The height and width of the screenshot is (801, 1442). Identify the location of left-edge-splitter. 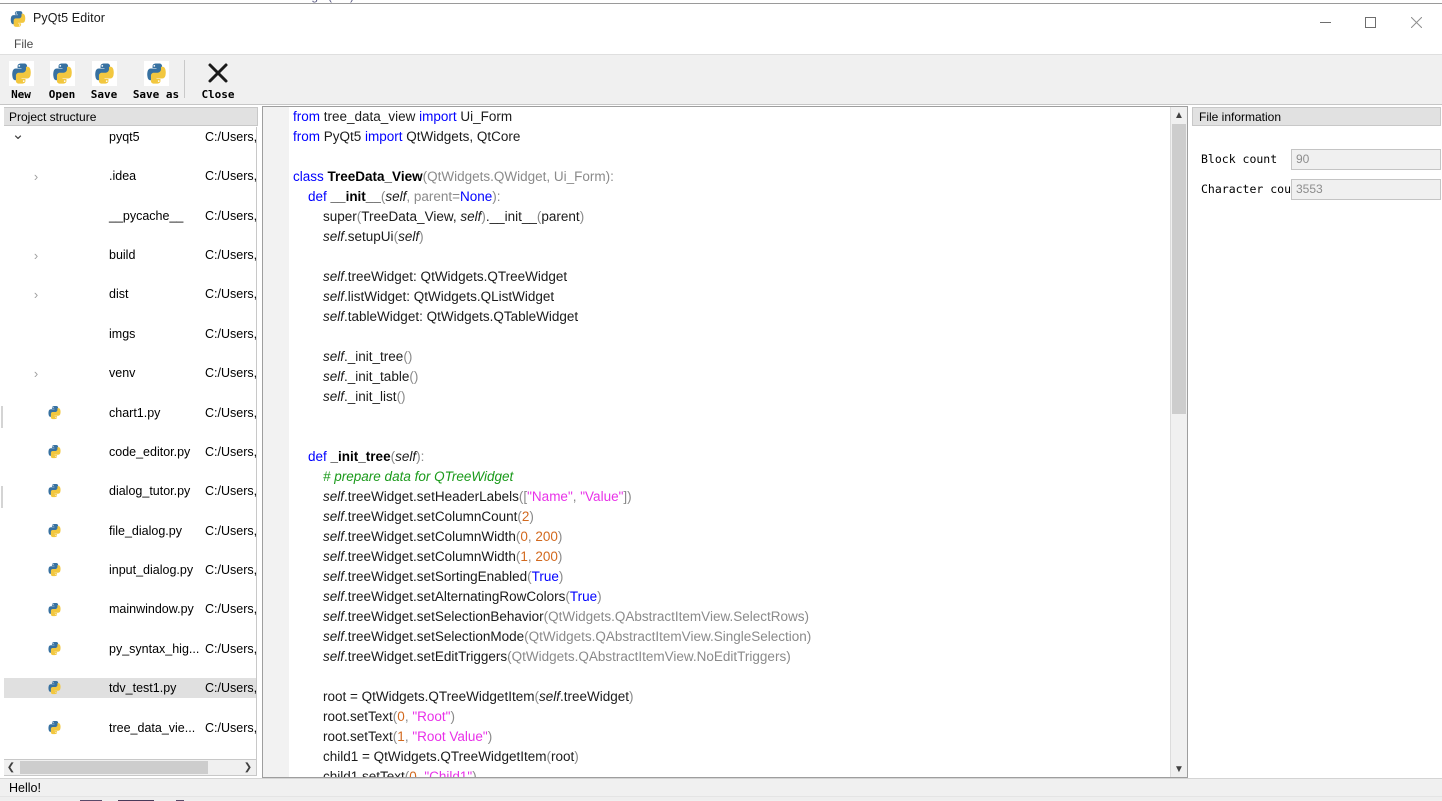
(2, 442).